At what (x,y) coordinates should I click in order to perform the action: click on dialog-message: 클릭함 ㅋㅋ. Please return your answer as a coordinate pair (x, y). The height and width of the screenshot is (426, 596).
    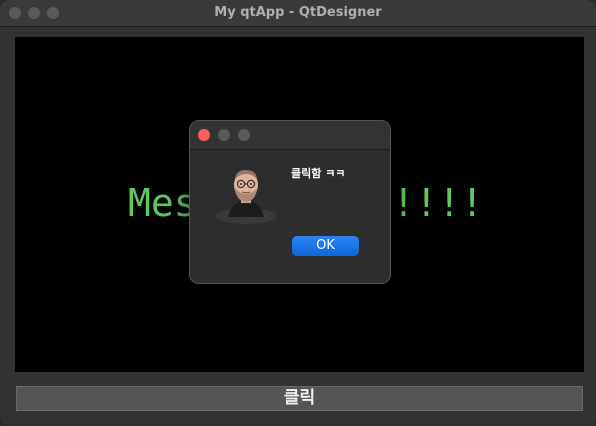
    Looking at the image, I should click on (318, 173).